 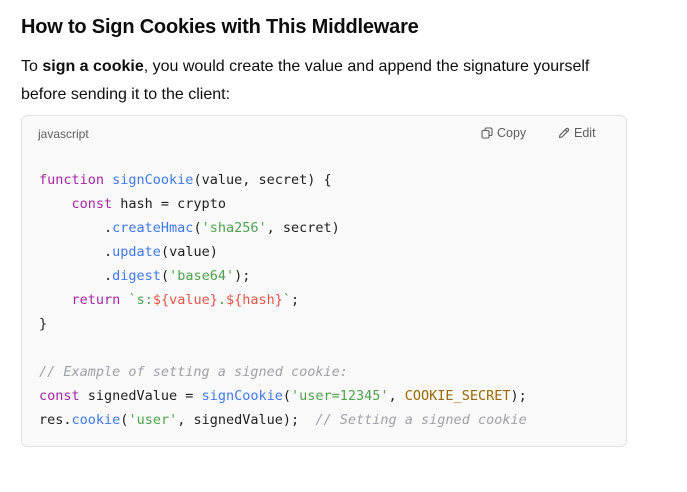 What do you see at coordinates (55, 420) in the screenshot?
I see `code-token: res.` at bounding box center [55, 420].